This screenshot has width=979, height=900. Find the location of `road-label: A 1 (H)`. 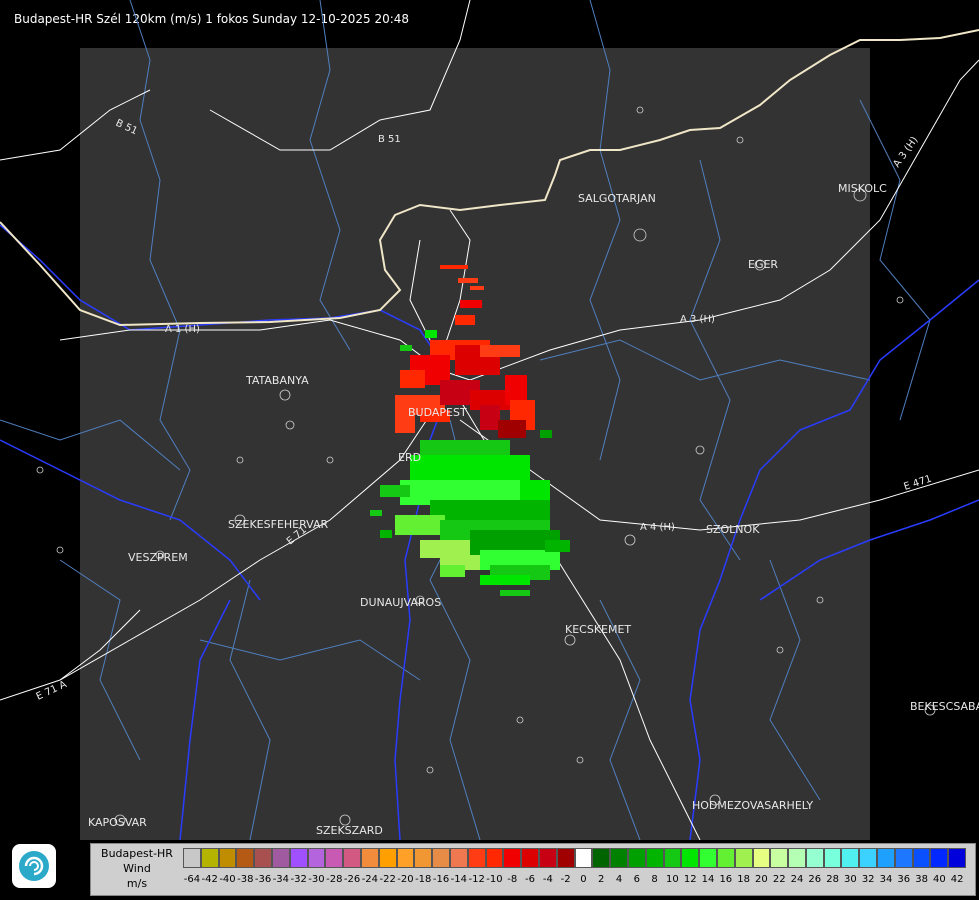

road-label: A 1 (H) is located at coordinates (182, 329).